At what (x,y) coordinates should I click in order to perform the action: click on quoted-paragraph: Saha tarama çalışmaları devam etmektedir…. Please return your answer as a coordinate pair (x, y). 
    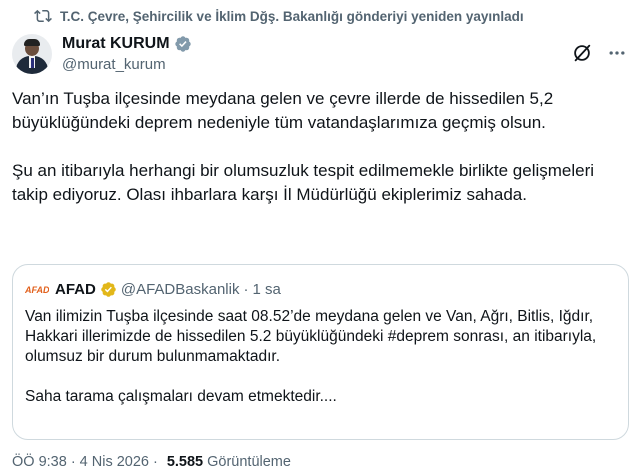
    Looking at the image, I should click on (181, 396).